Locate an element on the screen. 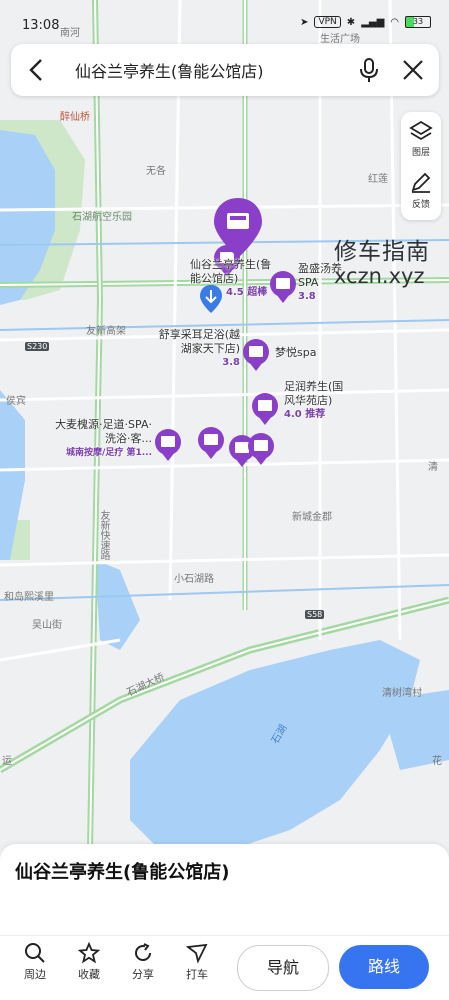  microphone-icon is located at coordinates (369, 72).